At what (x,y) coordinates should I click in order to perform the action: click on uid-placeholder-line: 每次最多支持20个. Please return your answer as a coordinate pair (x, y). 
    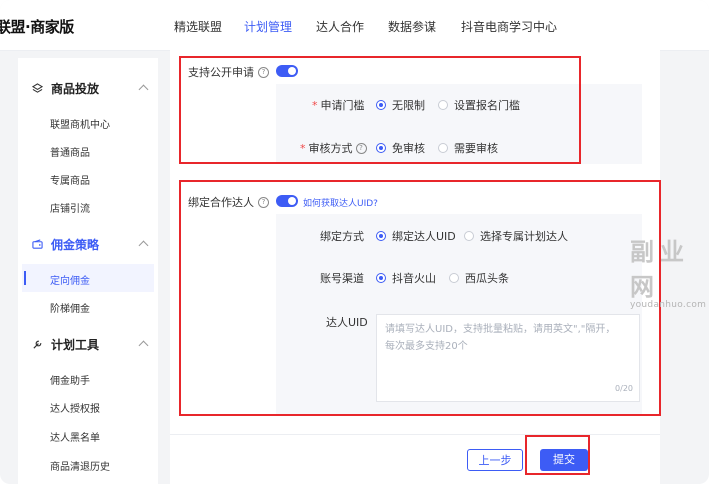
    Looking at the image, I should click on (426, 346).